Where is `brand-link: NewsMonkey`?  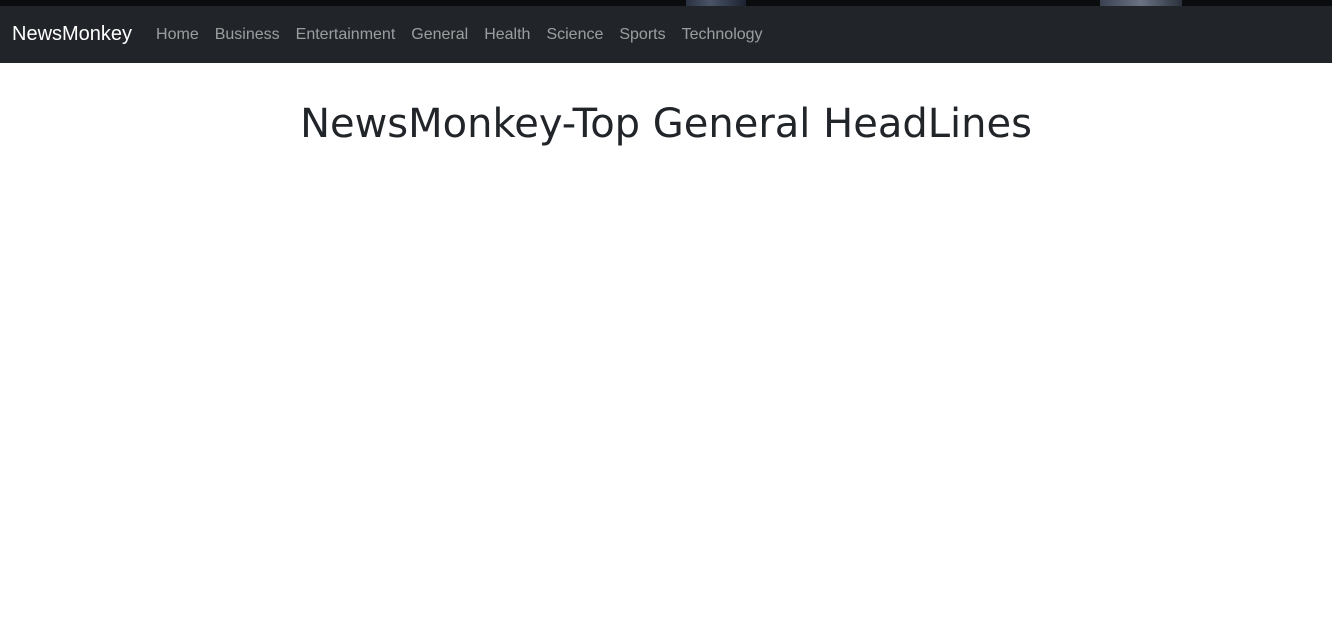 brand-link: NewsMonkey is located at coordinates (72, 34).